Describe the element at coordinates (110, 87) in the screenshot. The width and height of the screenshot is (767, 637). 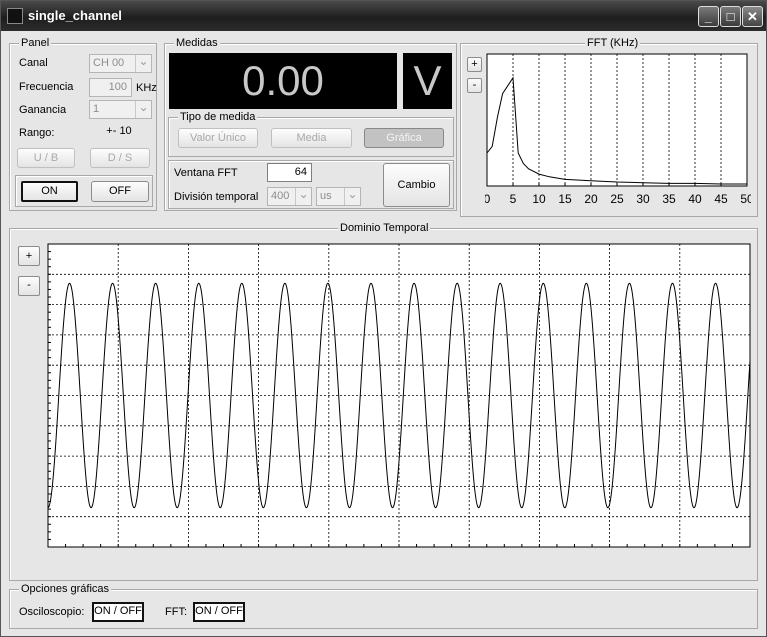
I see `frecuencia-input: 100` at that location.